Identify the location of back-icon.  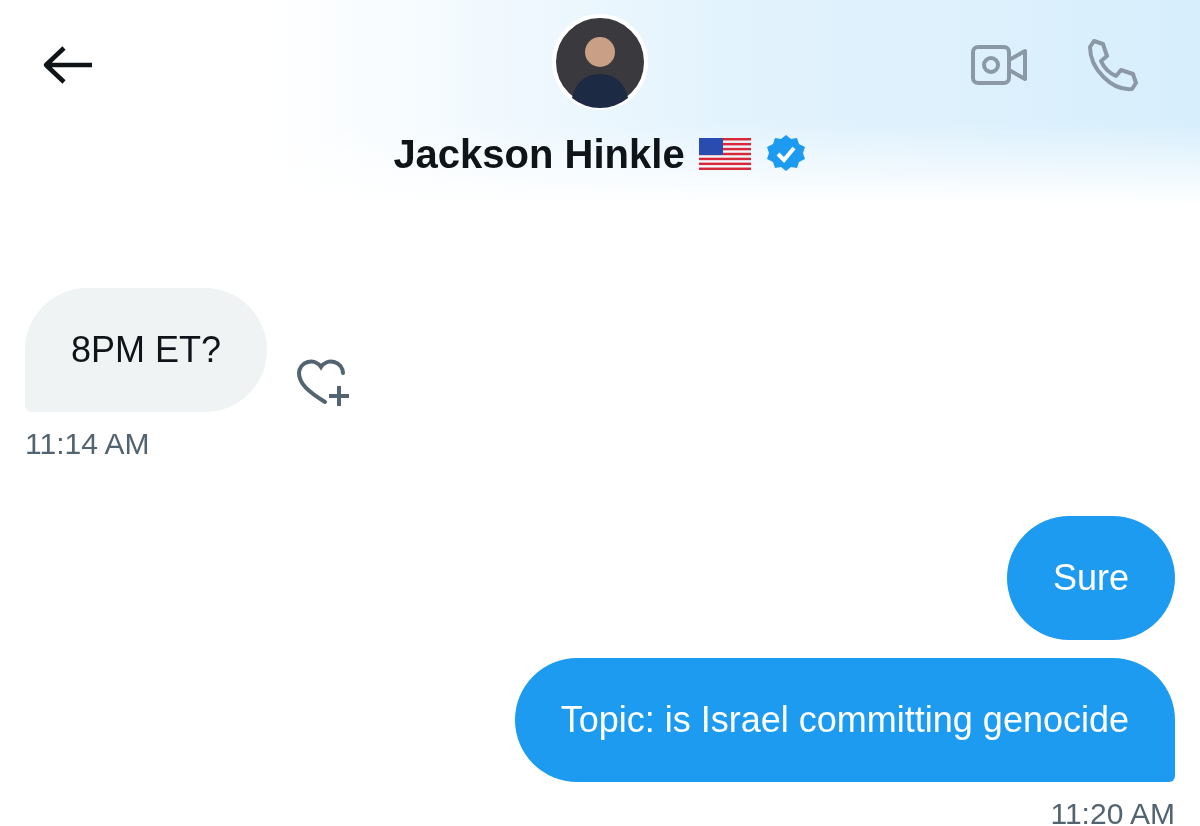
(68, 65).